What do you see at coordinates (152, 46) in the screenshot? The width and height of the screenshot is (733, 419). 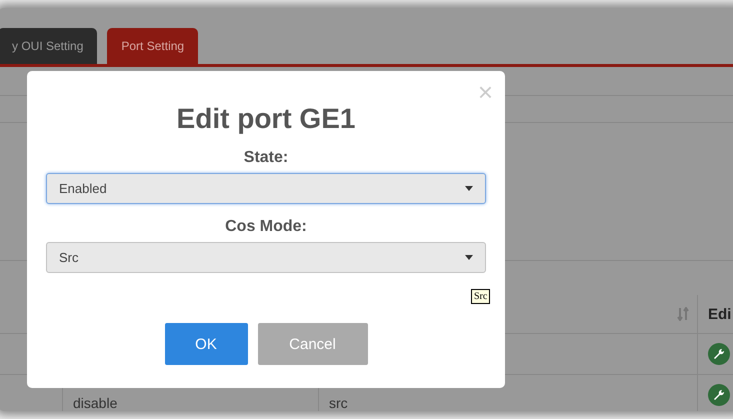 I see `tab: Port Setting` at bounding box center [152, 46].